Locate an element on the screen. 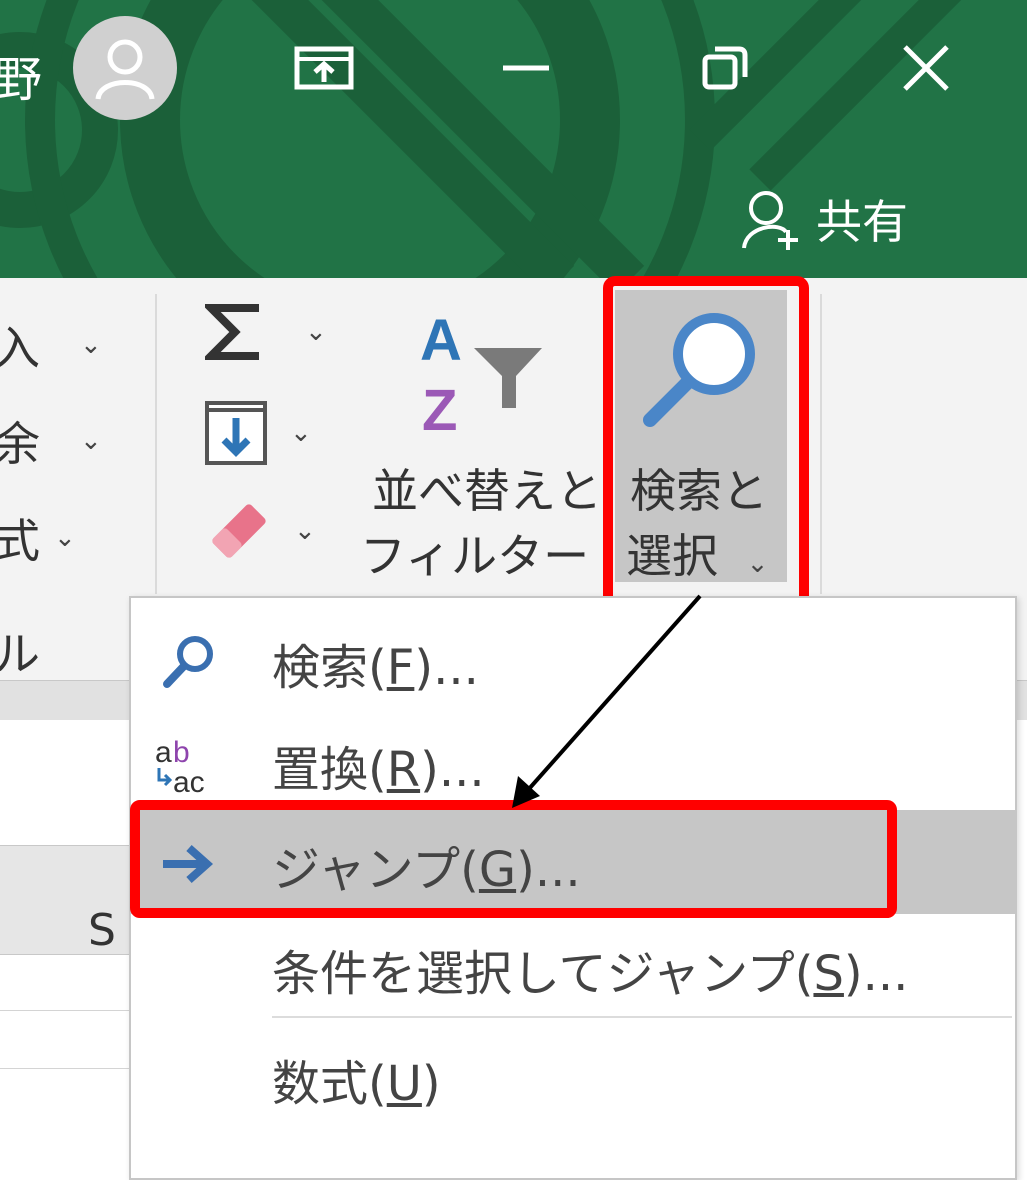  sort-filter-label-line1: 並べ替えと is located at coordinates (487, 491).